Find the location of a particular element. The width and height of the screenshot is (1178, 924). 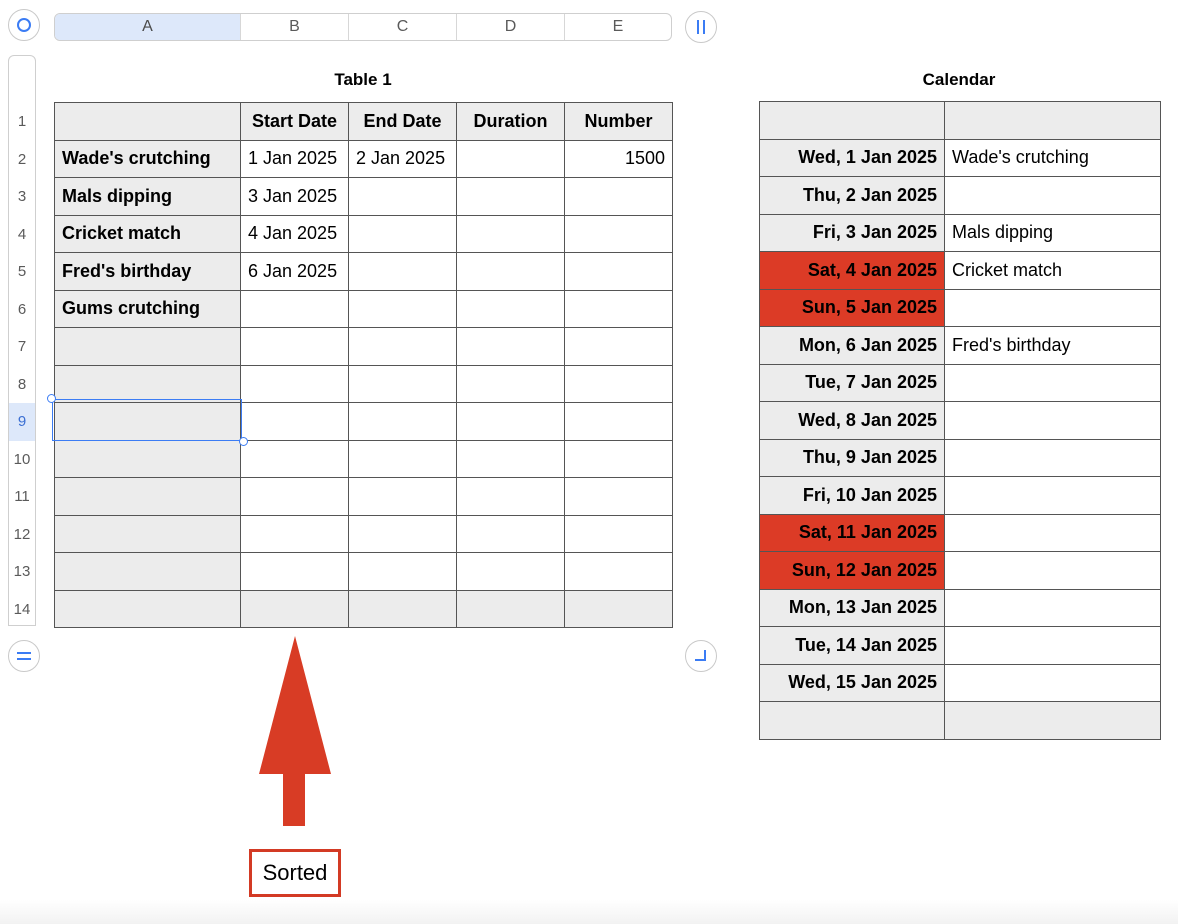

cell-e2: 1500 is located at coordinates (618, 158).